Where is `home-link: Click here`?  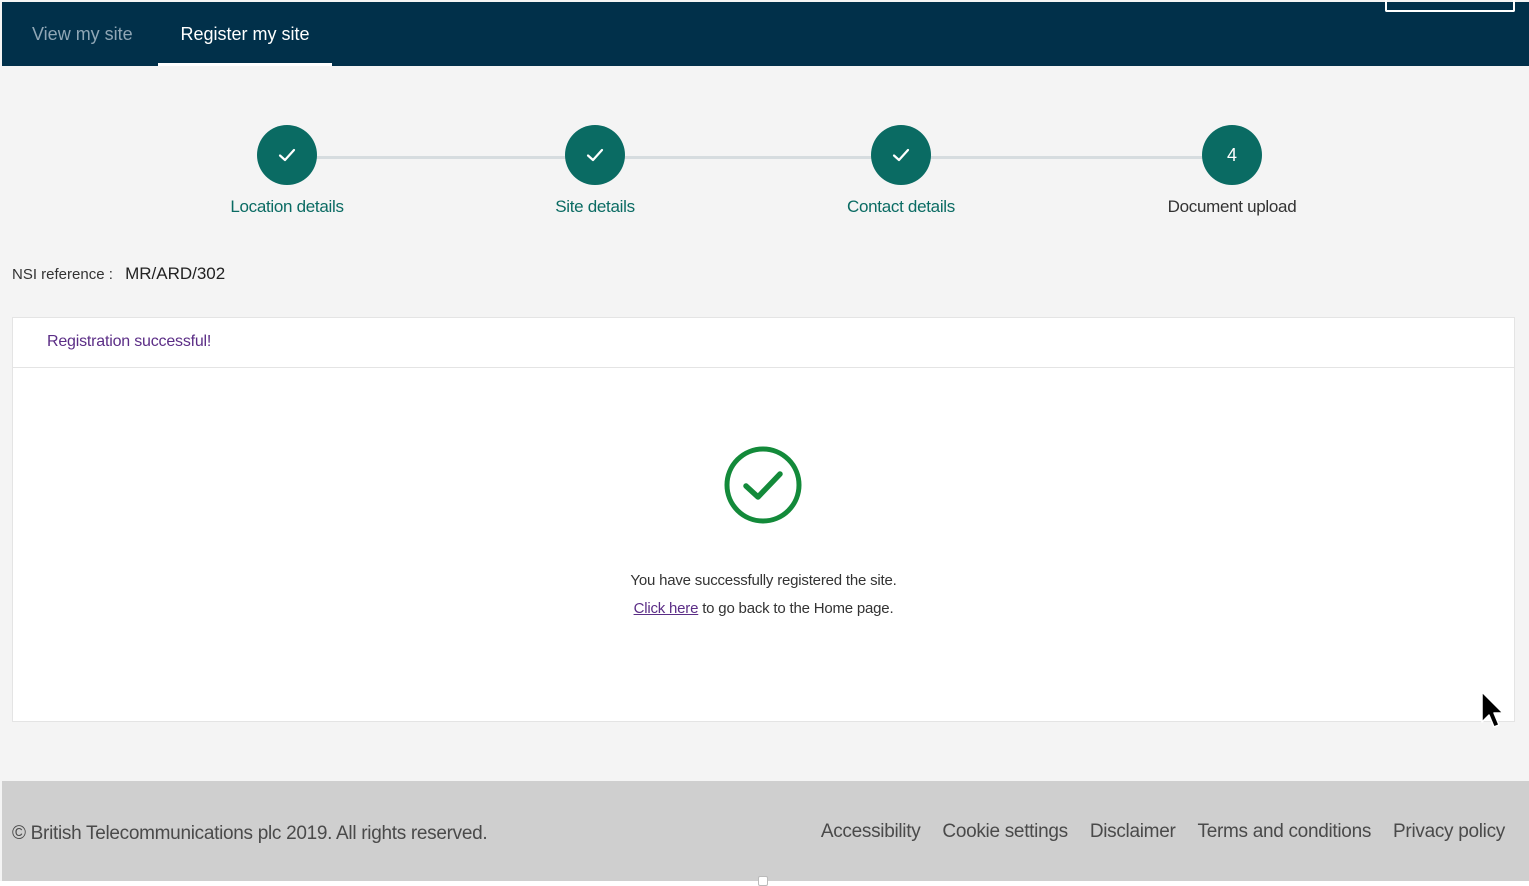 home-link: Click here is located at coordinates (666, 608).